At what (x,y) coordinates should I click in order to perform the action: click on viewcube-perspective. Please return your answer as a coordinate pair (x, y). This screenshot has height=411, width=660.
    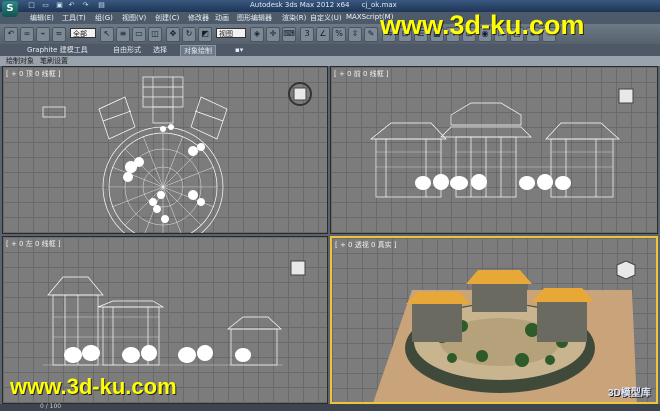
    Looking at the image, I should click on (626, 270).